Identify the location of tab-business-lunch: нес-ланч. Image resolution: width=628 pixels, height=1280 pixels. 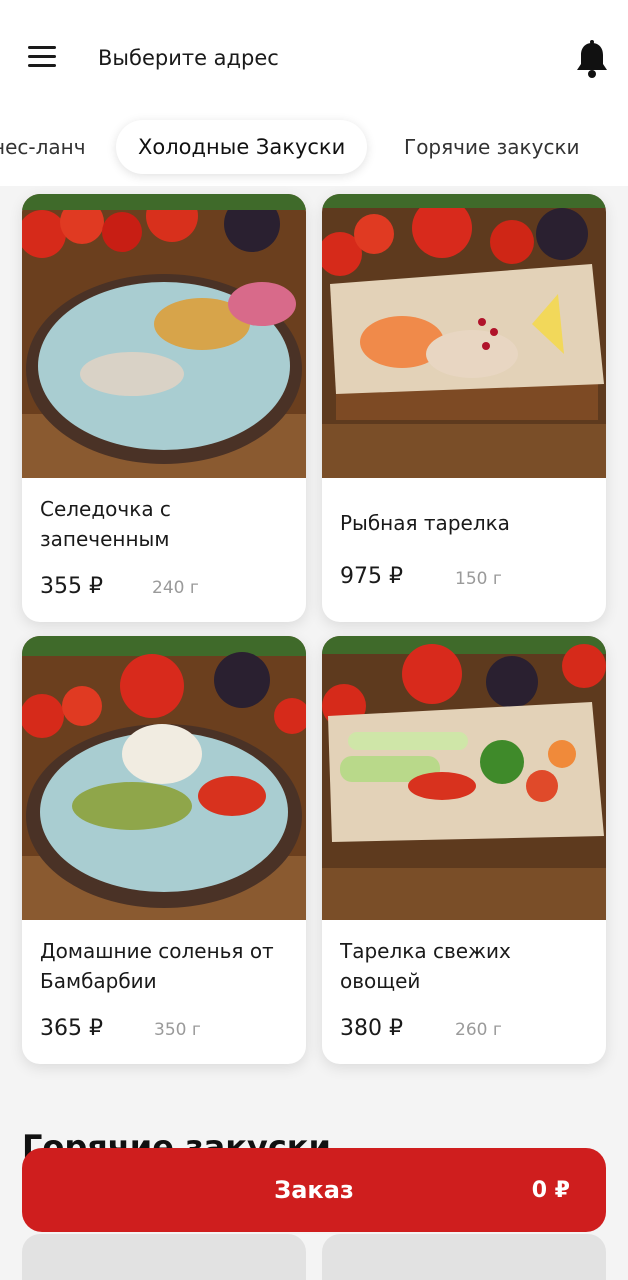
(43, 147).